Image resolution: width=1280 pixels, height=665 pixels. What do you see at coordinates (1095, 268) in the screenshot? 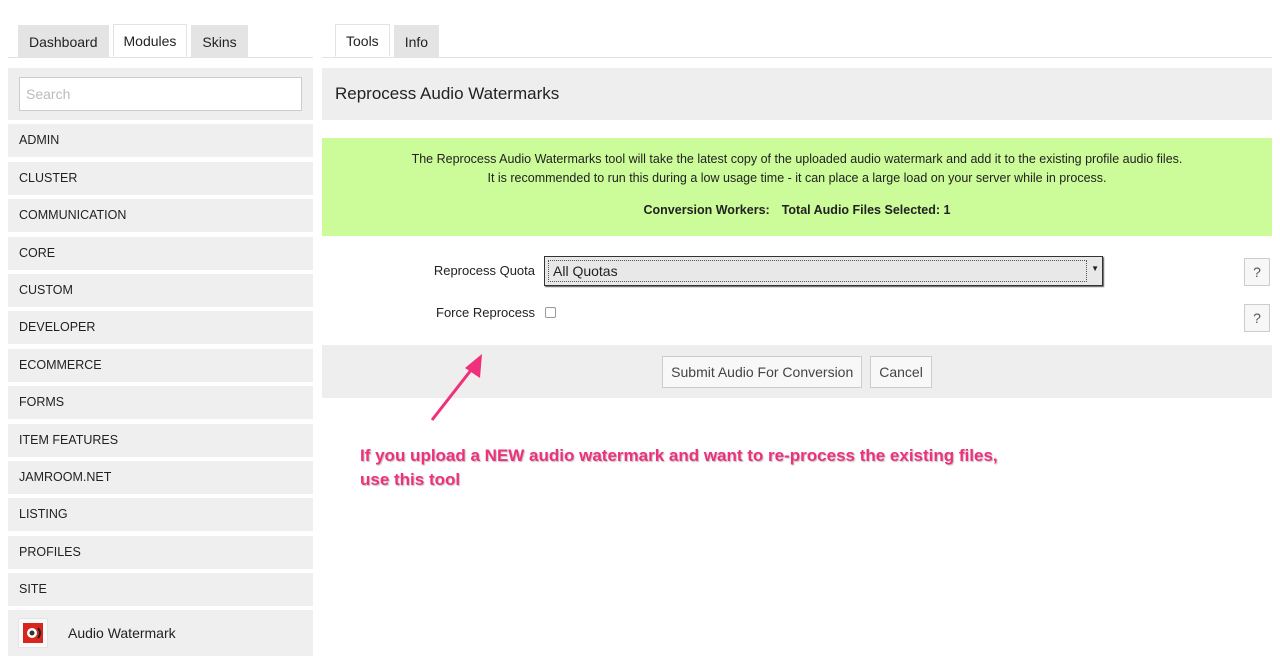
I see `dropdown-arrow-icon: ▼` at bounding box center [1095, 268].